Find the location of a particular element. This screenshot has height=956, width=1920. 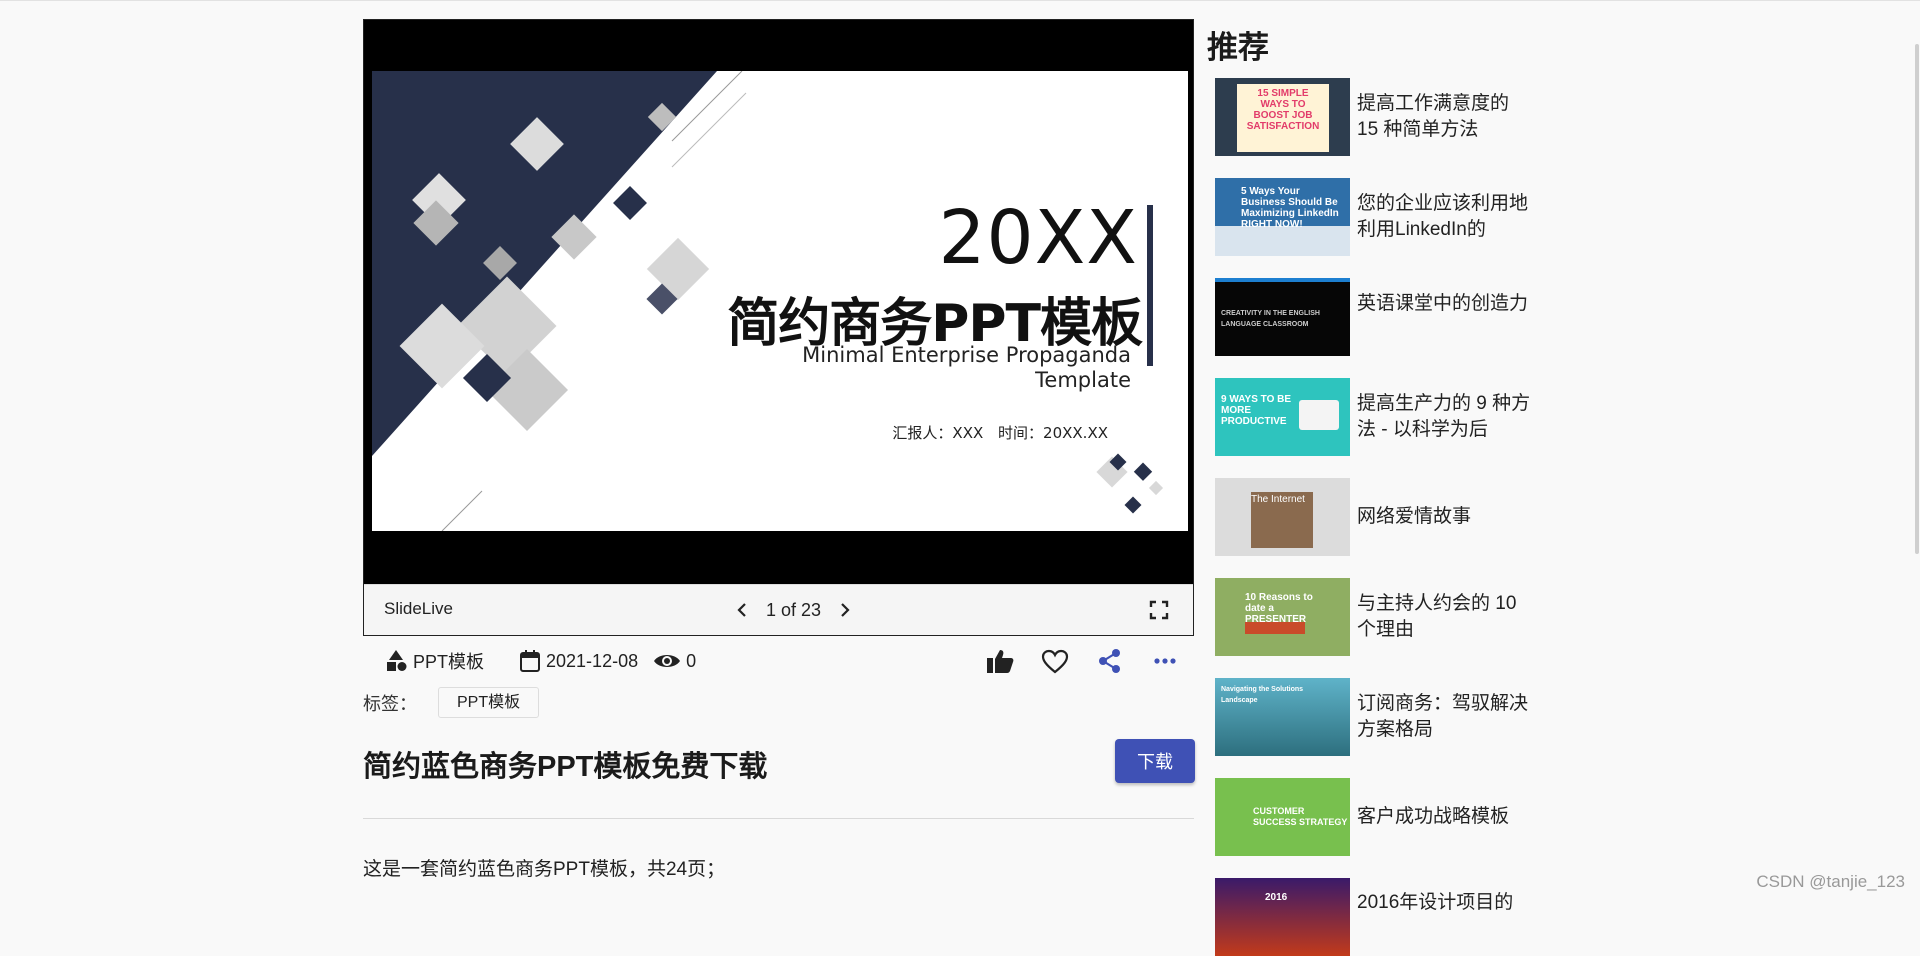

recommend-title: 网络爱情故事 is located at coordinates (1414, 516).